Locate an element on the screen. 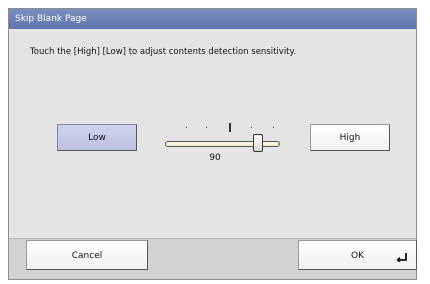  ok-button-label: OK is located at coordinates (357, 256).